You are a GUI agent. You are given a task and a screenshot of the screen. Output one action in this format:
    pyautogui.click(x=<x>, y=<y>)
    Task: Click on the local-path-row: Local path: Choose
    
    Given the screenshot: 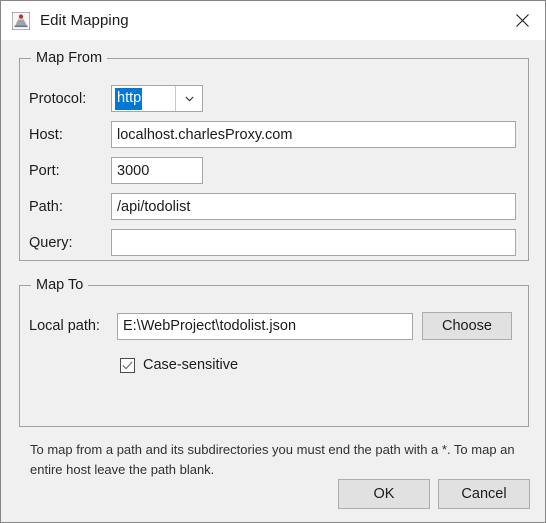 What is the action you would take?
    pyautogui.click(x=270, y=326)
    